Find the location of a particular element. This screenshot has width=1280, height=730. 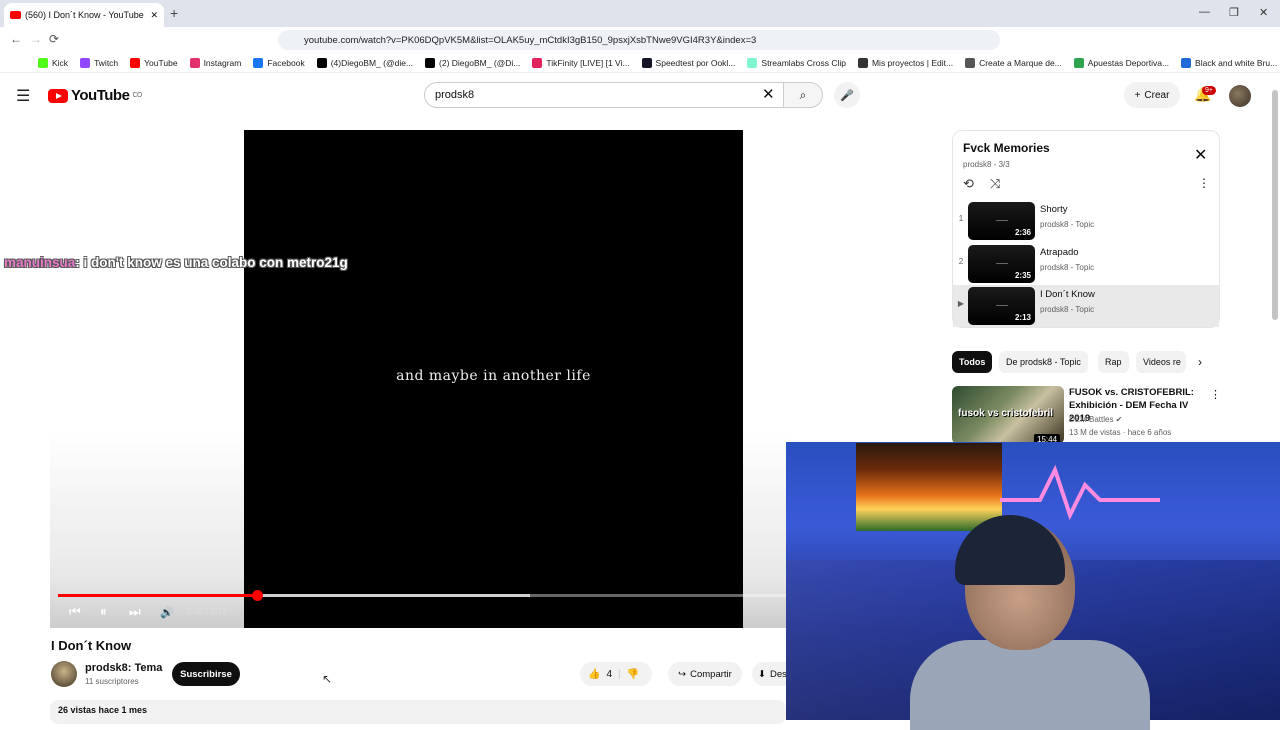

search-button: ⌕ is located at coordinates (803, 95).